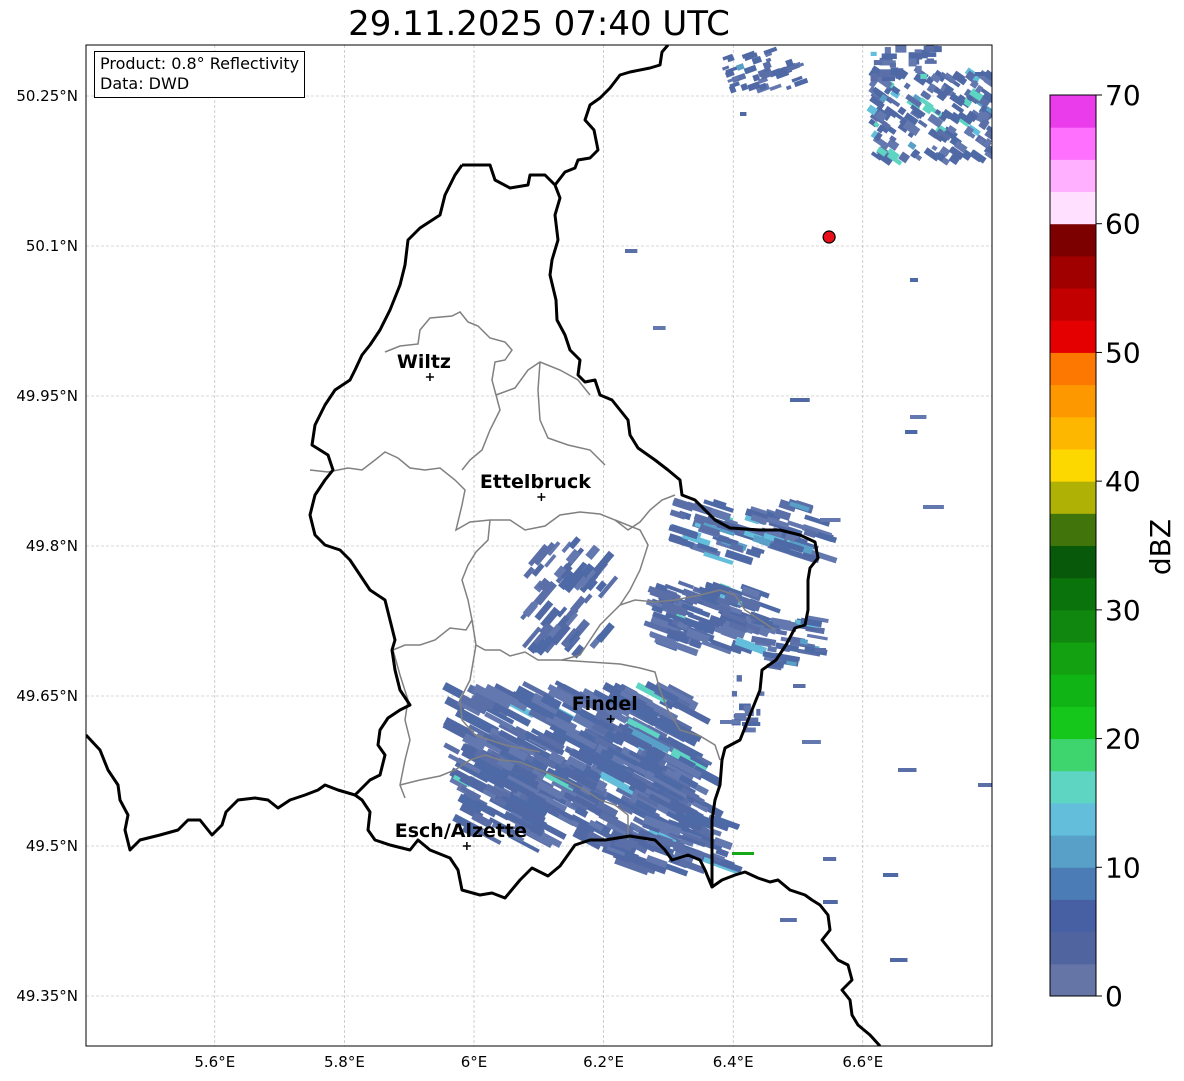 Image resolution: width=1184 pixels, height=1081 pixels. What do you see at coordinates (1160, 547) in the screenshot?
I see `colorbar-label: dBZ` at bounding box center [1160, 547].